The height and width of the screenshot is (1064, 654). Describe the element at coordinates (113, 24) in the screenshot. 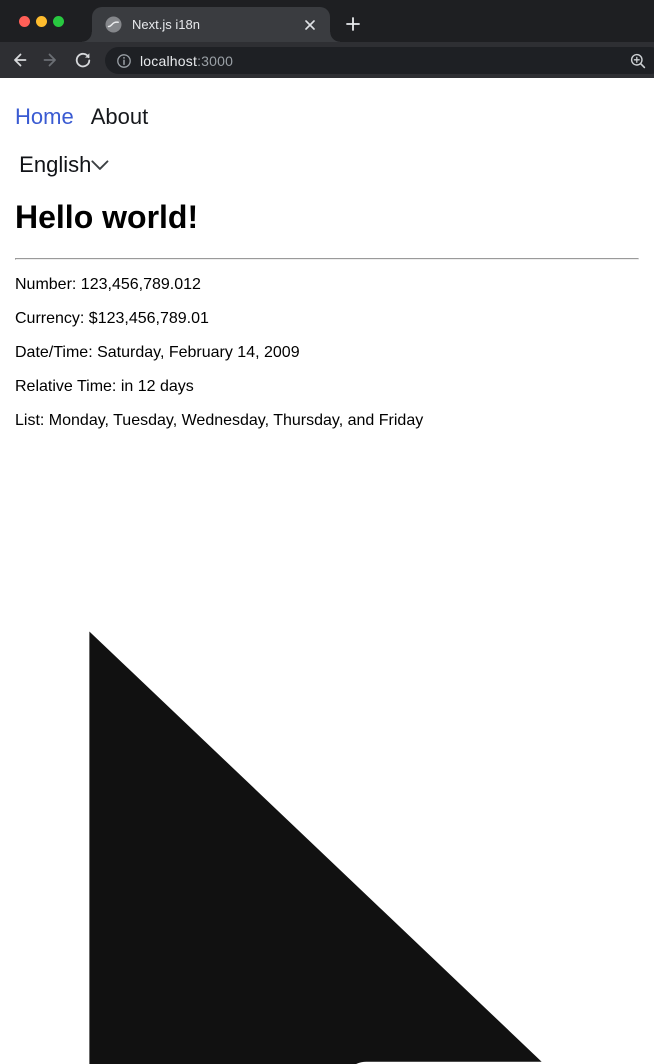

I see `globe-icon` at that location.